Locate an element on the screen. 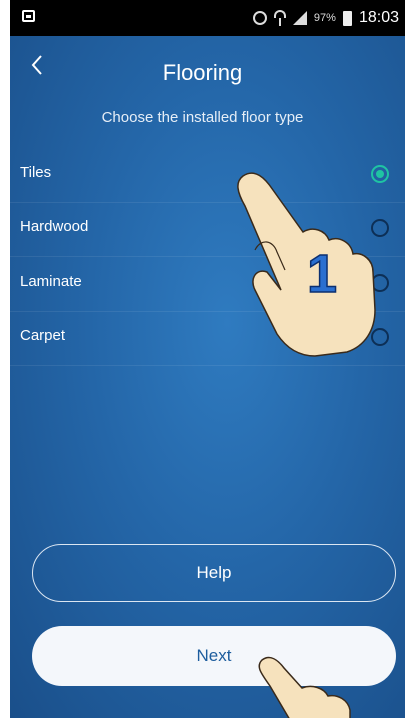  alarm-icon is located at coordinates (259, 18).